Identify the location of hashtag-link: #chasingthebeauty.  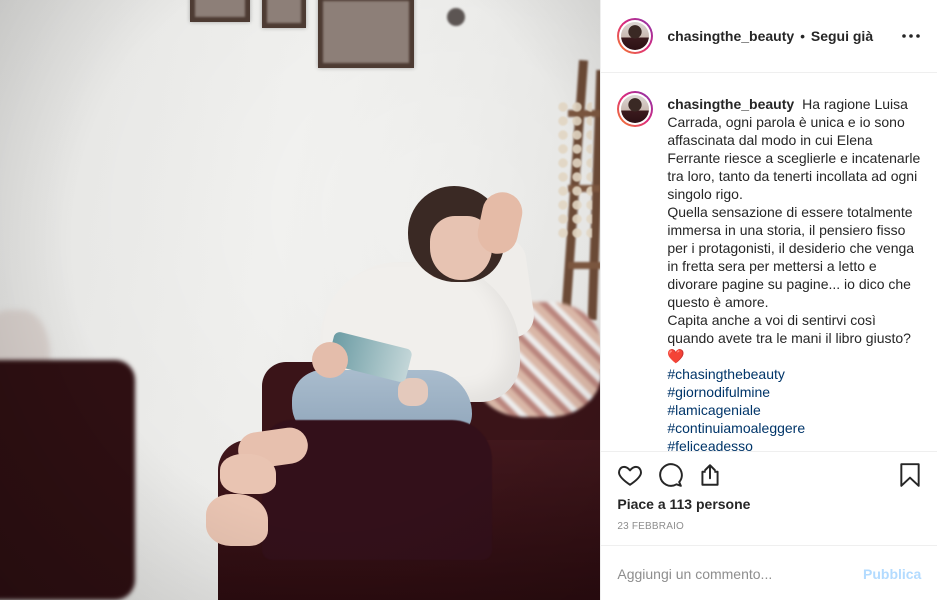
(795, 374).